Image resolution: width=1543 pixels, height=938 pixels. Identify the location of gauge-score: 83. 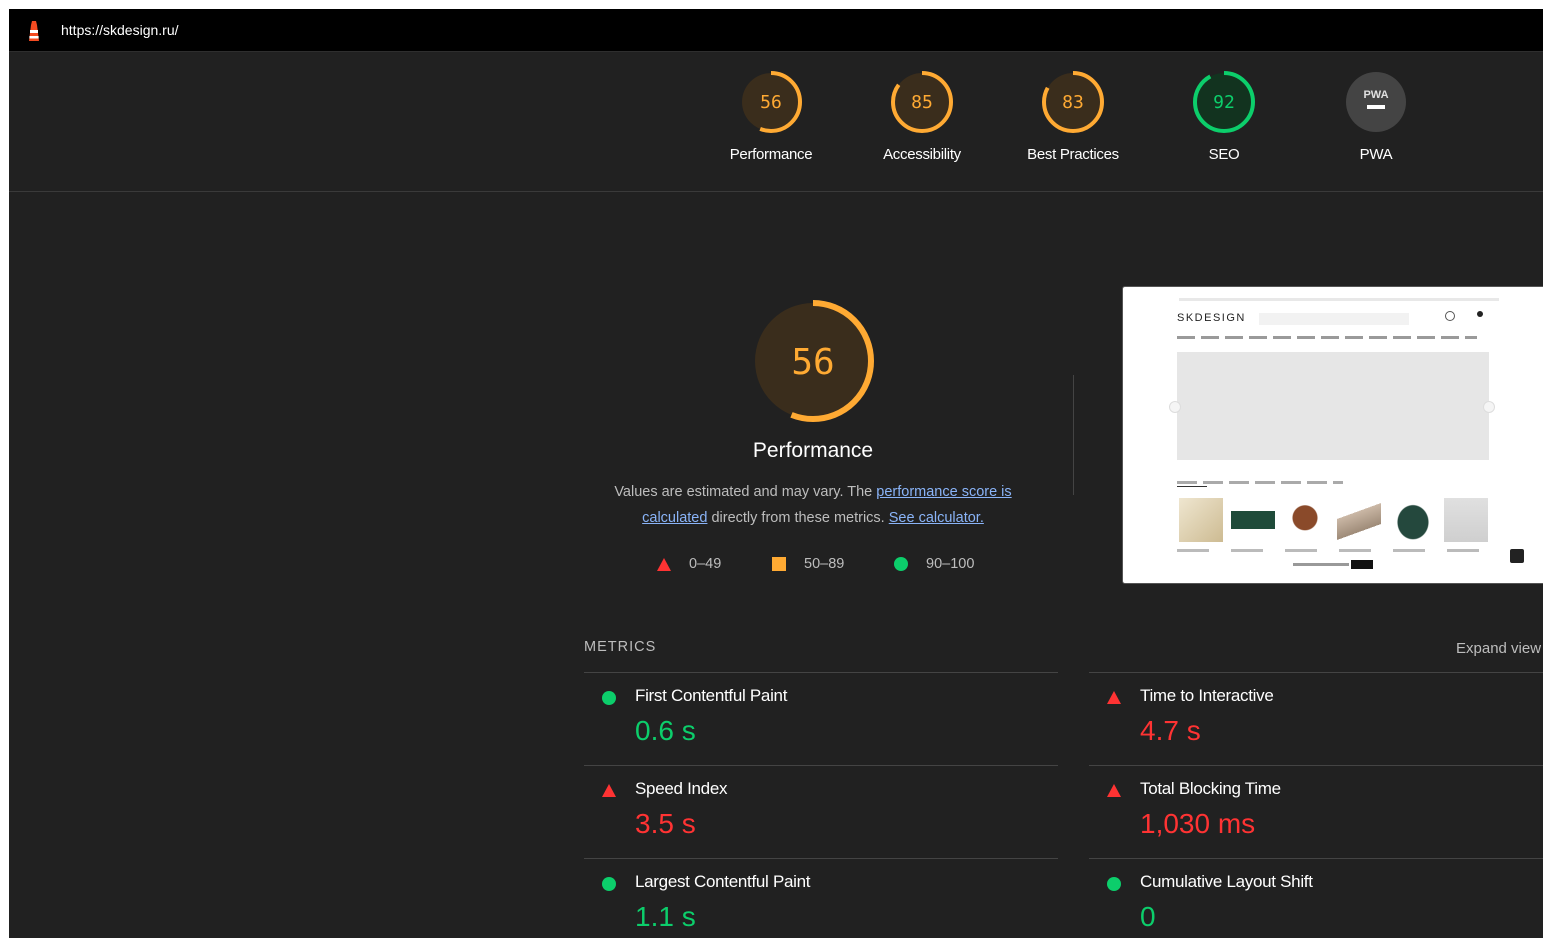
(1073, 102).